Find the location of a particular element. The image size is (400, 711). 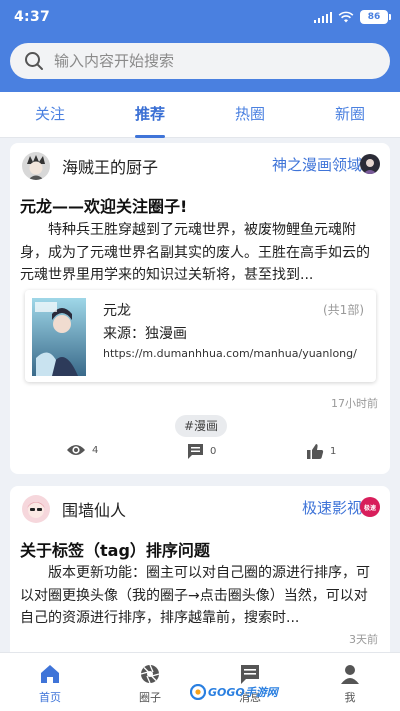

circle-badge-text: 极速 is located at coordinates (369, 508).